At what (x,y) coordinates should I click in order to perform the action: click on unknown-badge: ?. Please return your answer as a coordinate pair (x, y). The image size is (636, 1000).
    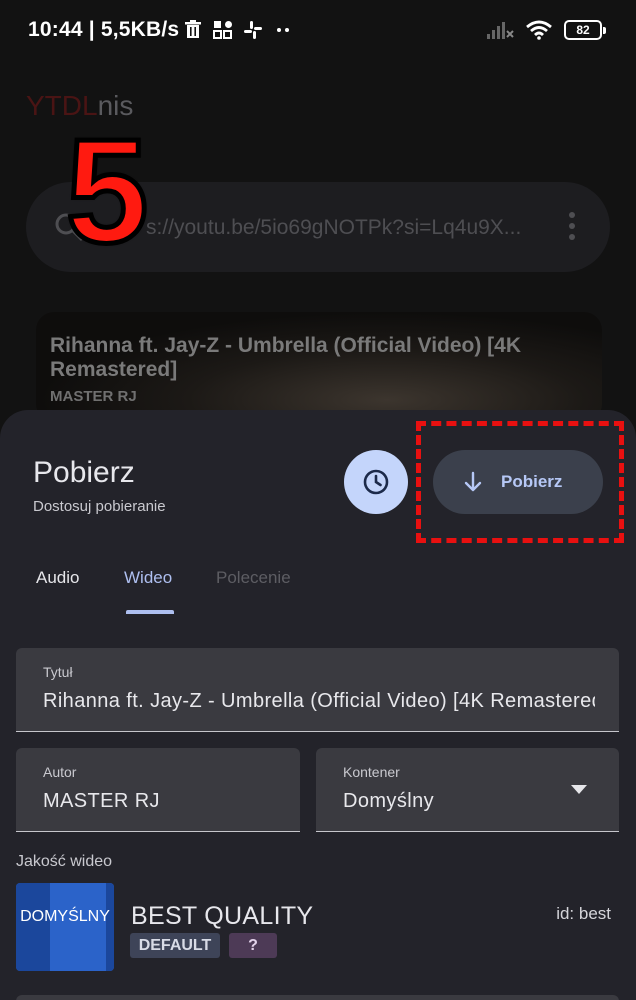
    Looking at the image, I should click on (253, 945).